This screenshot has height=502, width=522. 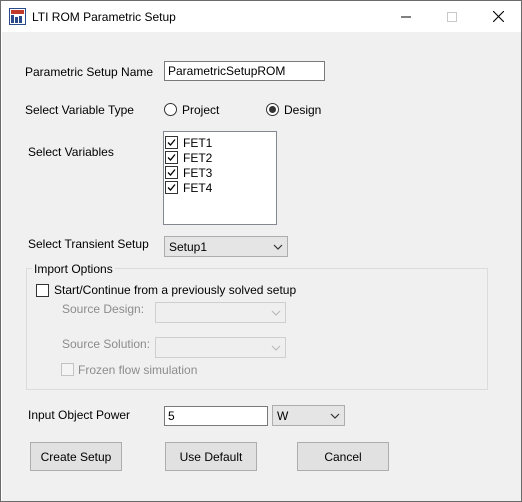 What do you see at coordinates (71, 152) in the screenshot?
I see `variables-label: Select Variables` at bounding box center [71, 152].